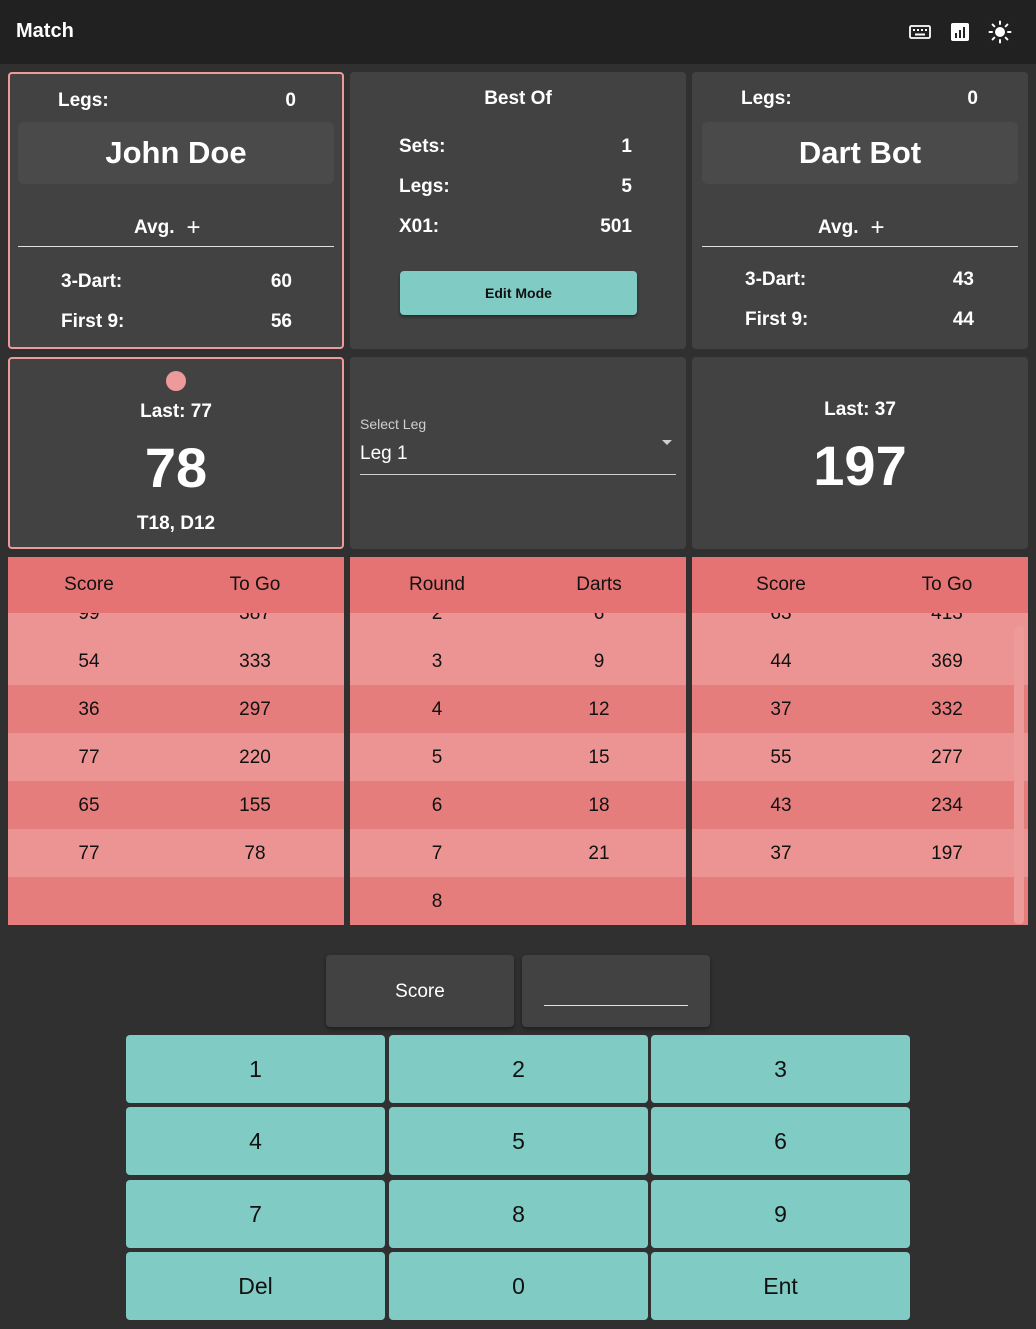 The image size is (1036, 1329). I want to click on table-header: Score To Go, so click(176, 585).